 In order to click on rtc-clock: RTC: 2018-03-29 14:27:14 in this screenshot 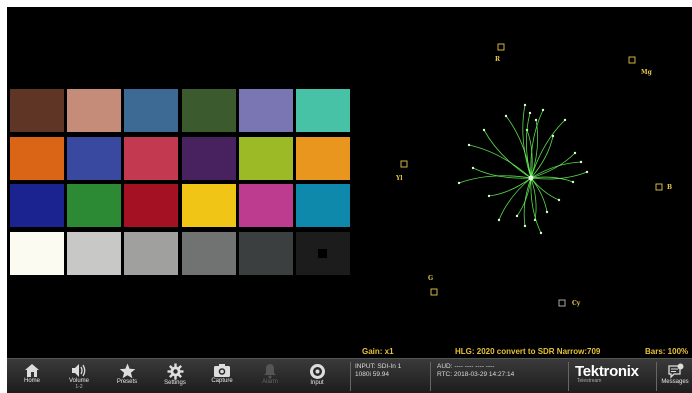, I will do `click(476, 374)`.